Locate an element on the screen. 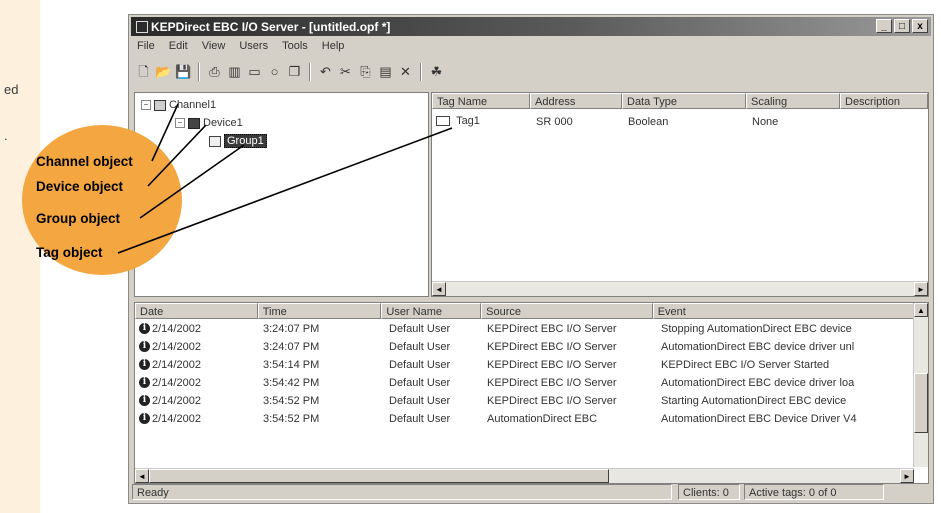  save-icon: 💾 is located at coordinates (183, 72).